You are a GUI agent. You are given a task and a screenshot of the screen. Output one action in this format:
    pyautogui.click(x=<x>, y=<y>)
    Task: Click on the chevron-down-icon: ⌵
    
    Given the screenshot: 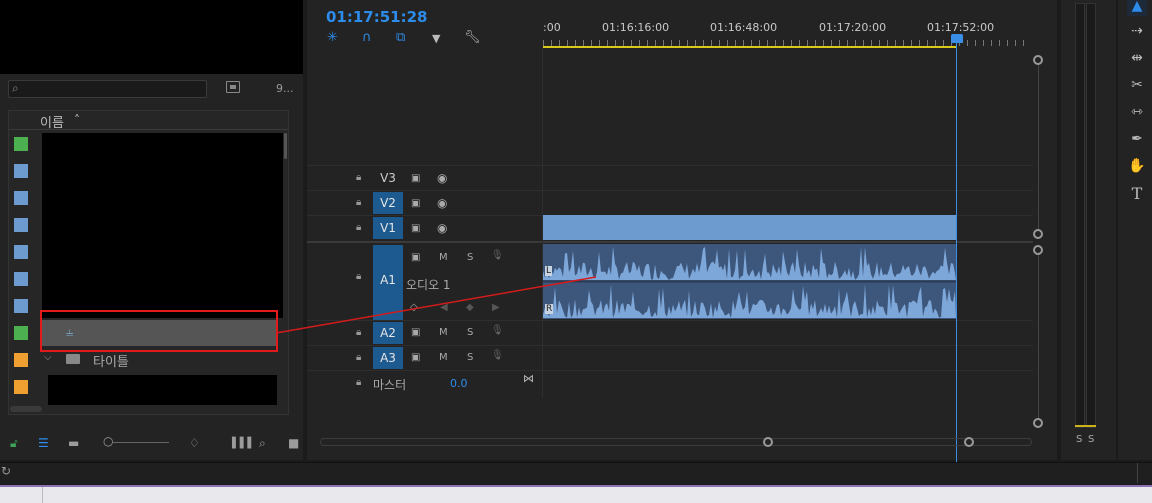 What is the action you would take?
    pyautogui.click(x=48, y=357)
    